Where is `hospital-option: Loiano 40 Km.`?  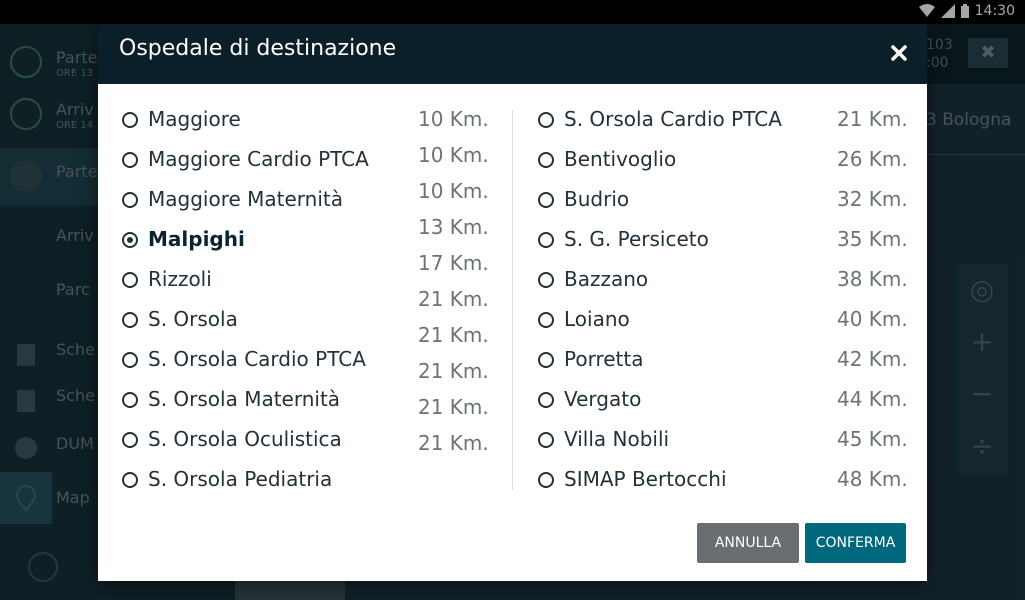
hospital-option: Loiano 40 Km. is located at coordinates (723, 319).